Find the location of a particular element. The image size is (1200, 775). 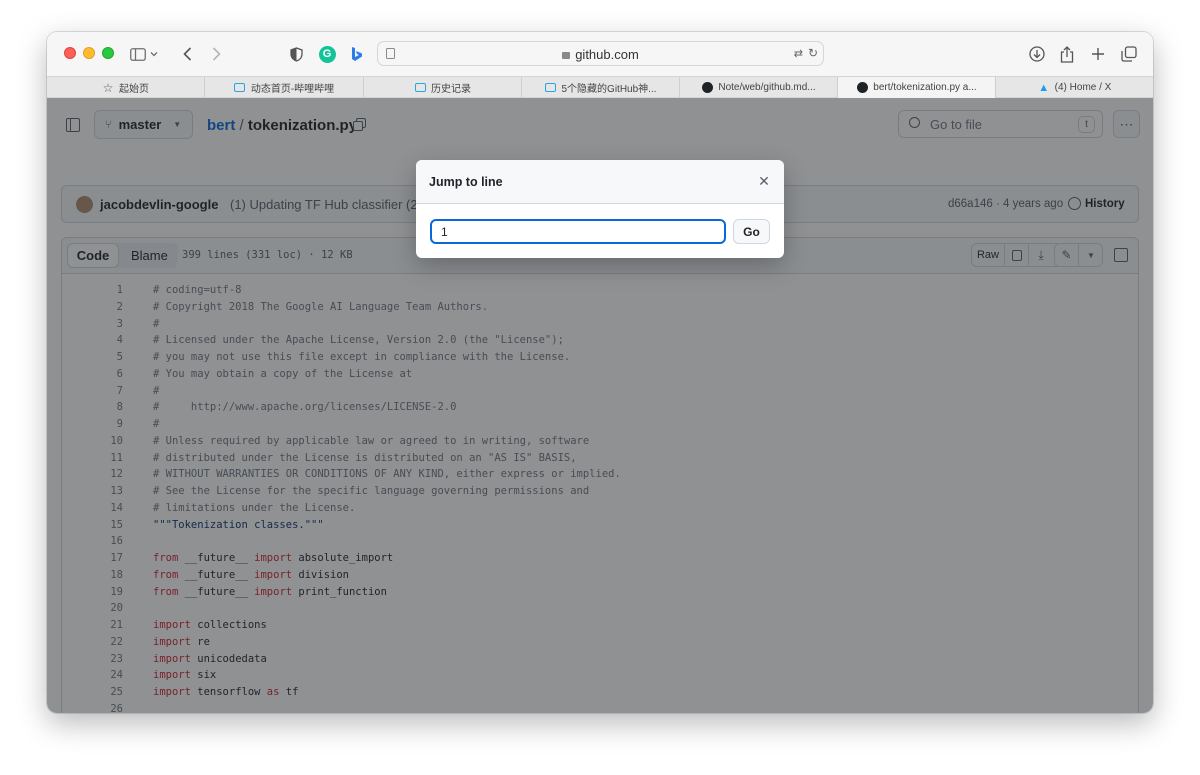

back-icon is located at coordinates (187, 54).